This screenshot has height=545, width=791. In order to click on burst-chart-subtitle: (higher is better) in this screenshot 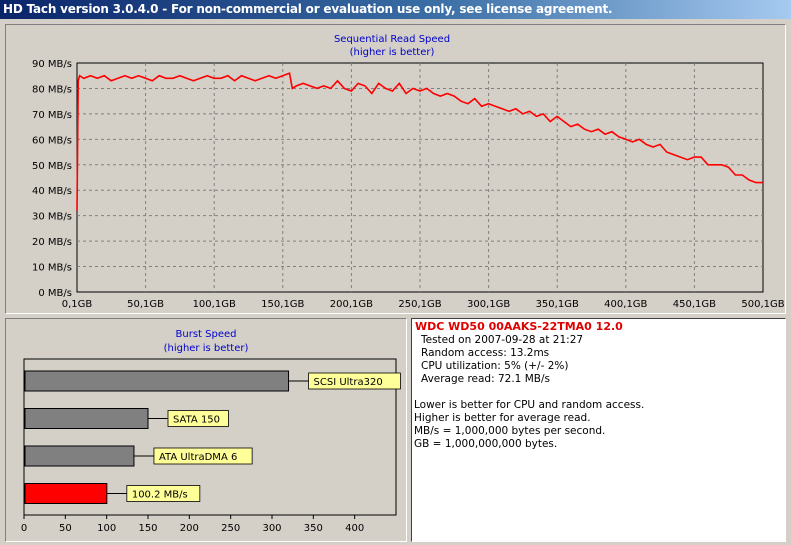, I will do `click(206, 348)`.